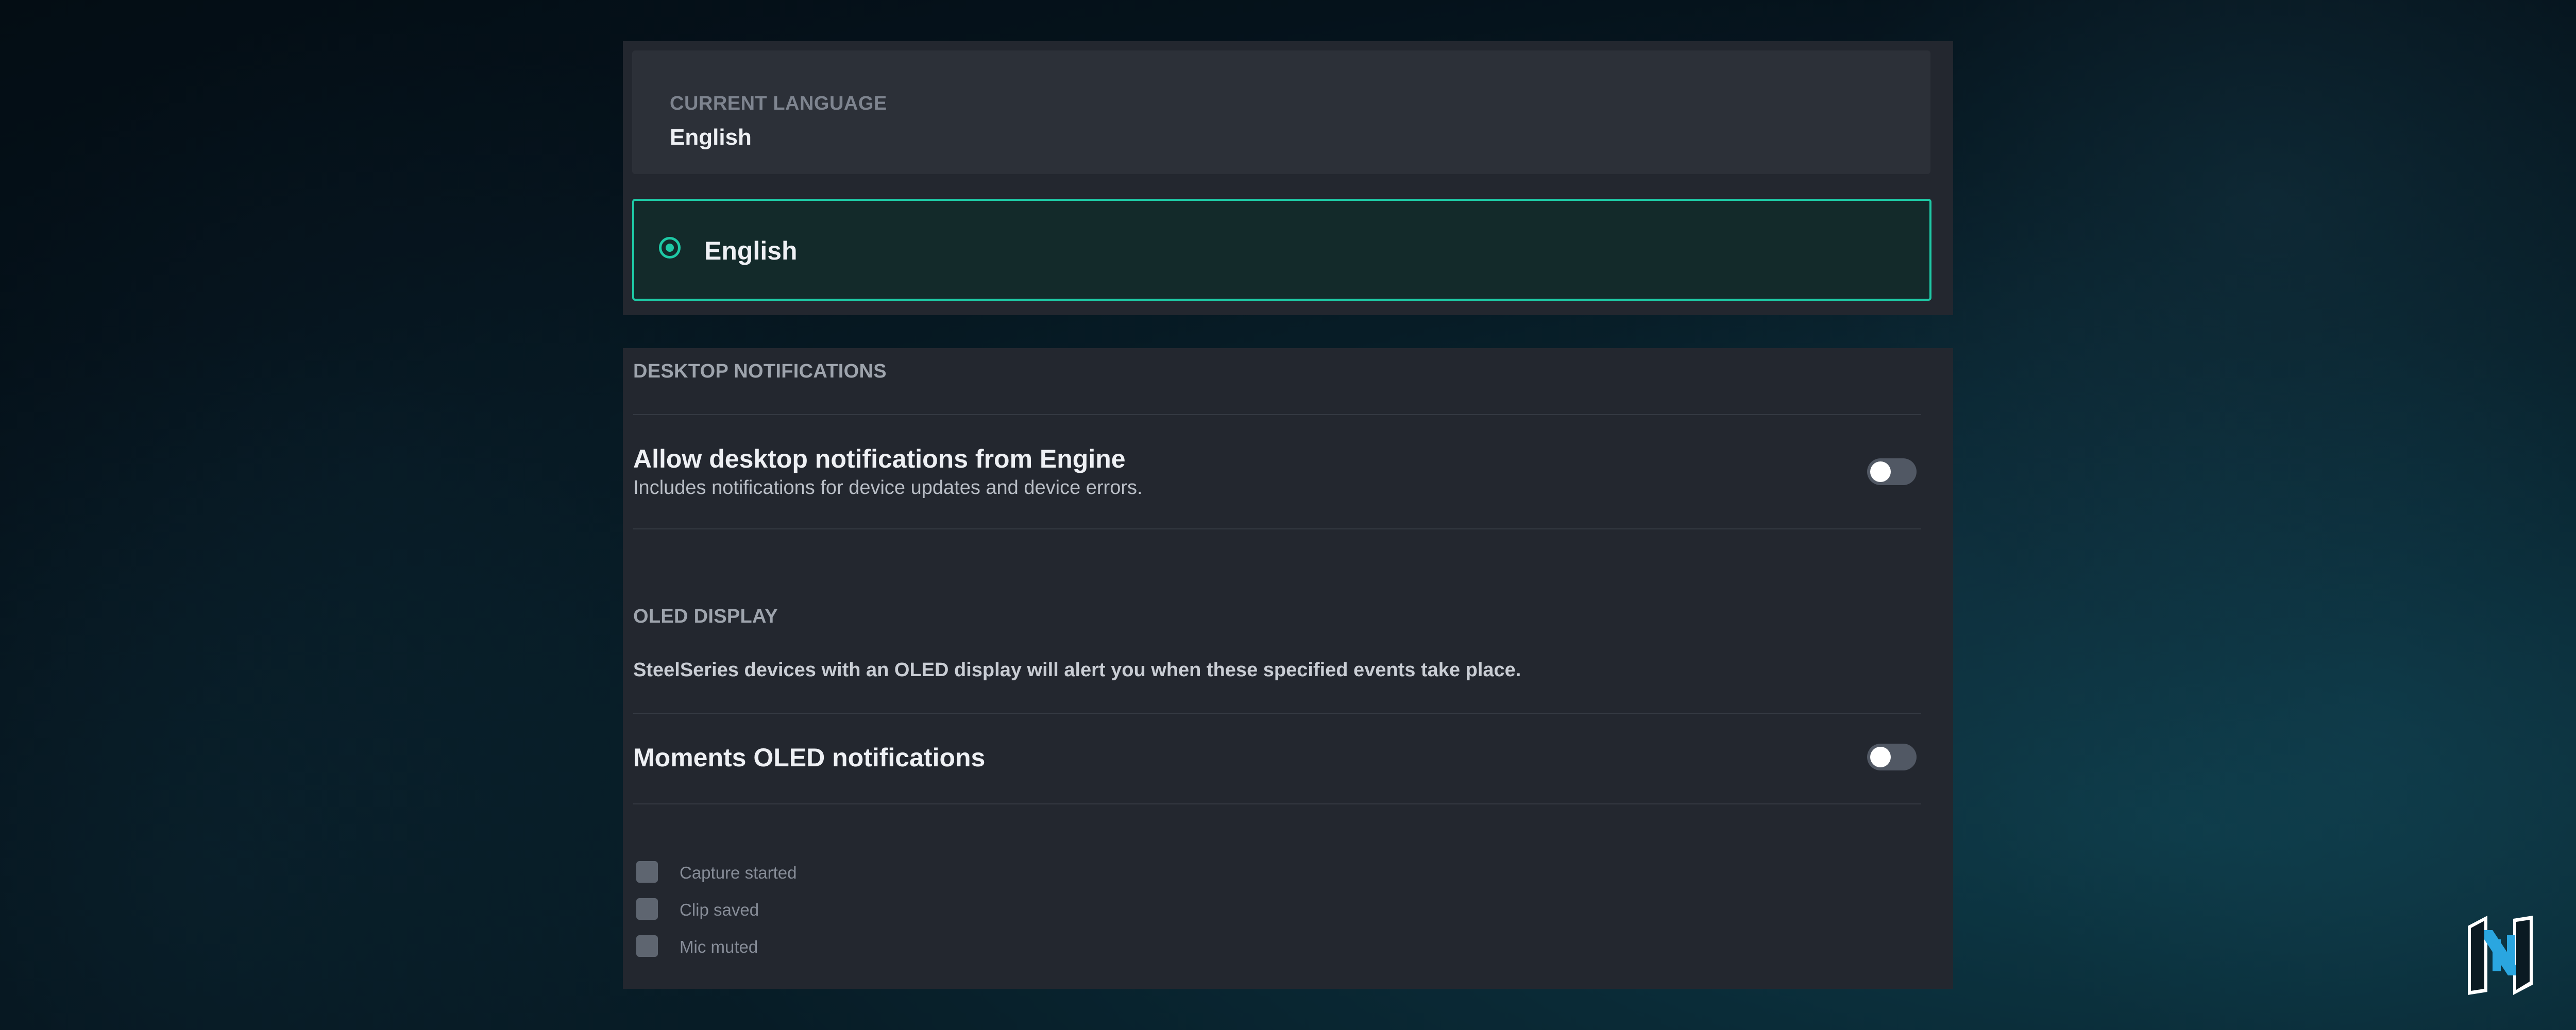  Describe the element at coordinates (1281, 112) in the screenshot. I see `current-language-box: CURRENT LANGUAGE English` at that location.